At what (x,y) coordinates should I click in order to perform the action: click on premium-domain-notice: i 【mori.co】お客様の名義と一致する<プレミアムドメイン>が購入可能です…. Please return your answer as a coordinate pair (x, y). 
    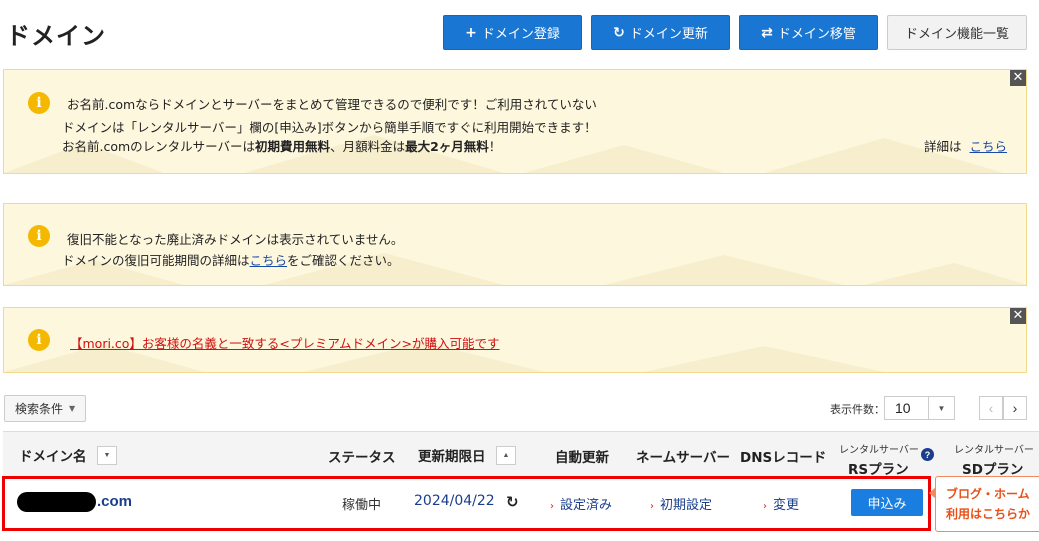
    Looking at the image, I should click on (515, 340).